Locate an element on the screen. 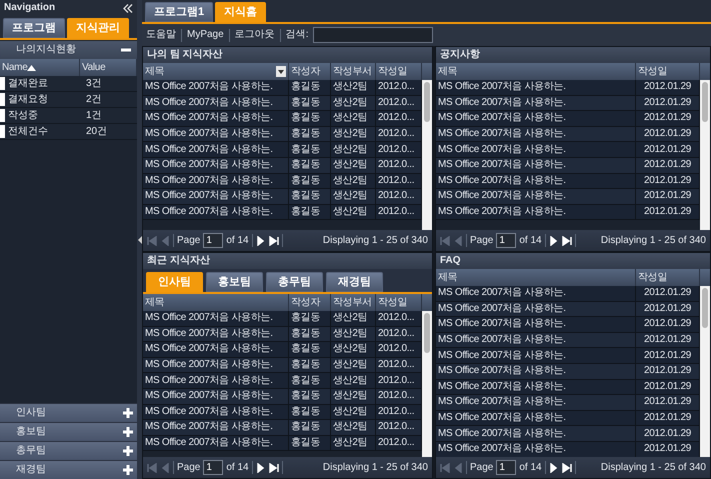 This screenshot has height=479, width=711. panel-title: 나의 팀 지식자산 is located at coordinates (287, 55).